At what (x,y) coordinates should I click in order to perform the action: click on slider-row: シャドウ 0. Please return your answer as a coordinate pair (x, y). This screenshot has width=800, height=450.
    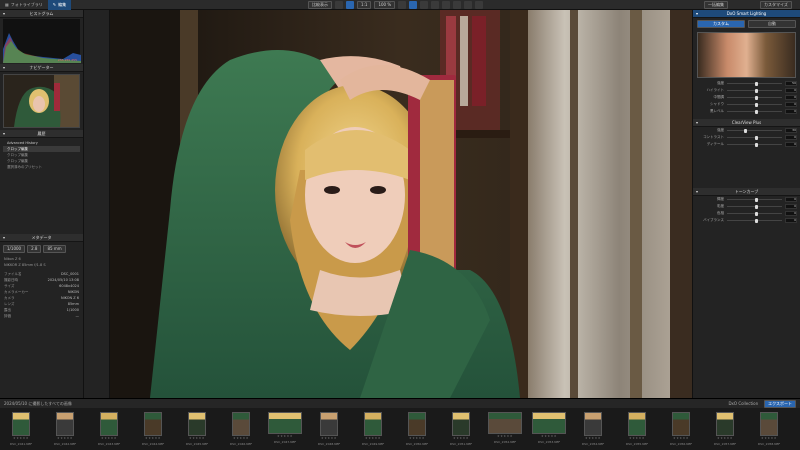
    Looking at the image, I should click on (746, 104).